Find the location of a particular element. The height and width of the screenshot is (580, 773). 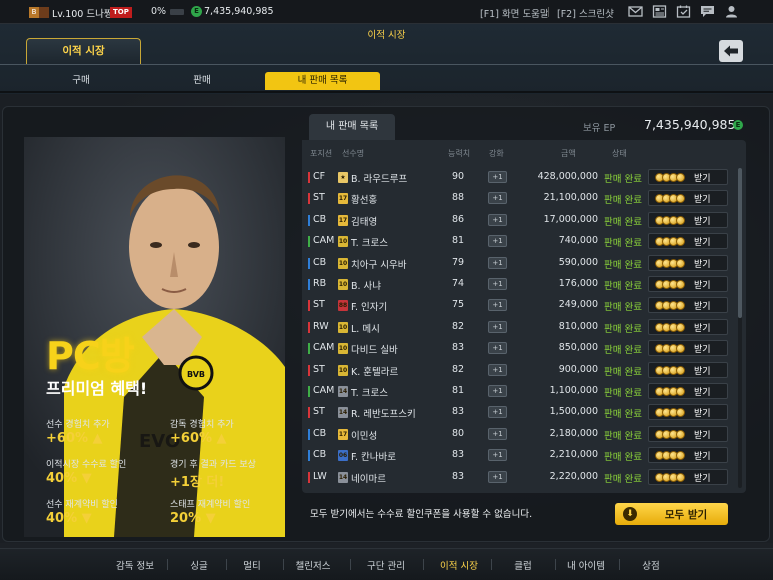

scrollbar-thumb is located at coordinates (740, 243).